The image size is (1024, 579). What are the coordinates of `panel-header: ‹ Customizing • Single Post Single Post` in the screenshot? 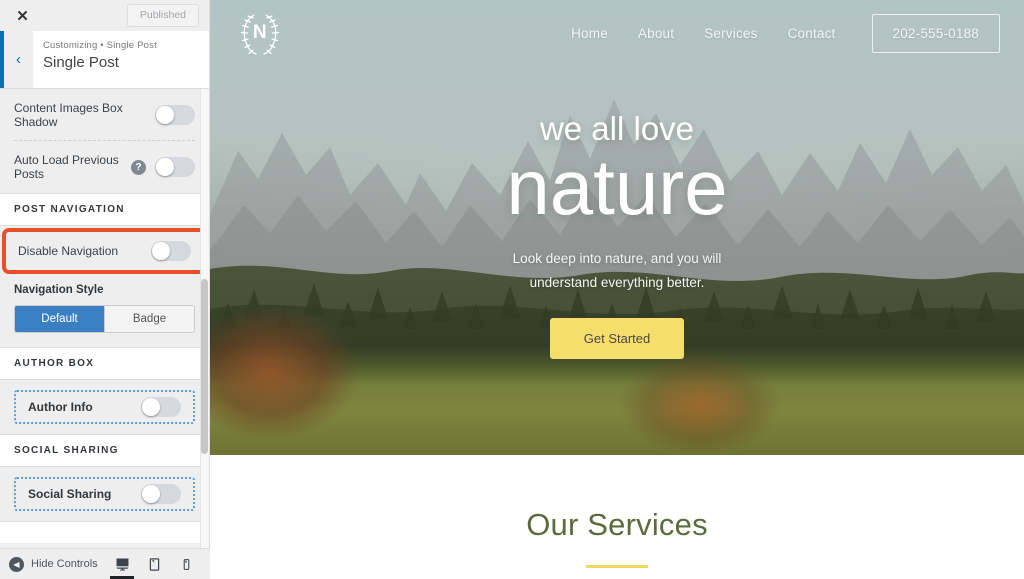 It's located at (104, 60).